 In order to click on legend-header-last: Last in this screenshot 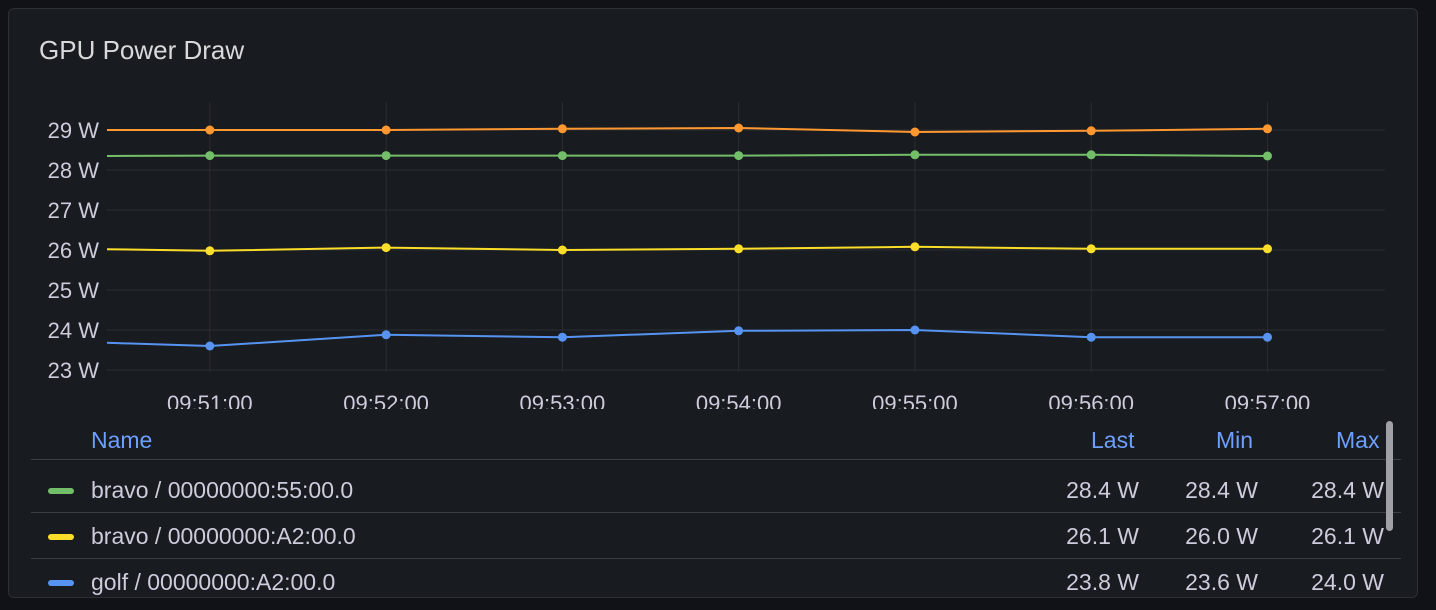, I will do `click(1112, 440)`.